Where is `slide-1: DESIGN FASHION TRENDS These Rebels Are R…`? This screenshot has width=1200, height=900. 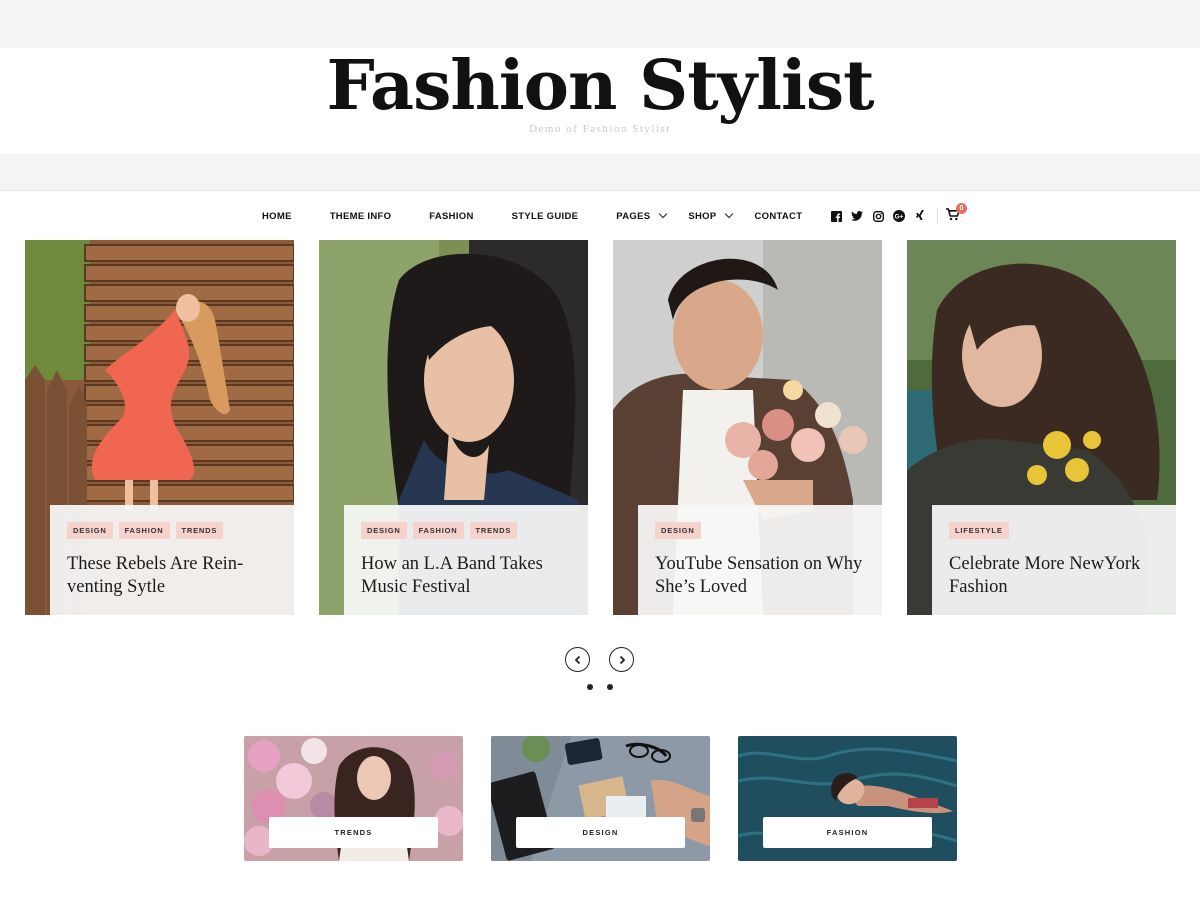
slide-1: DESIGN FASHION TRENDS These Rebels Are R… is located at coordinates (159, 427).